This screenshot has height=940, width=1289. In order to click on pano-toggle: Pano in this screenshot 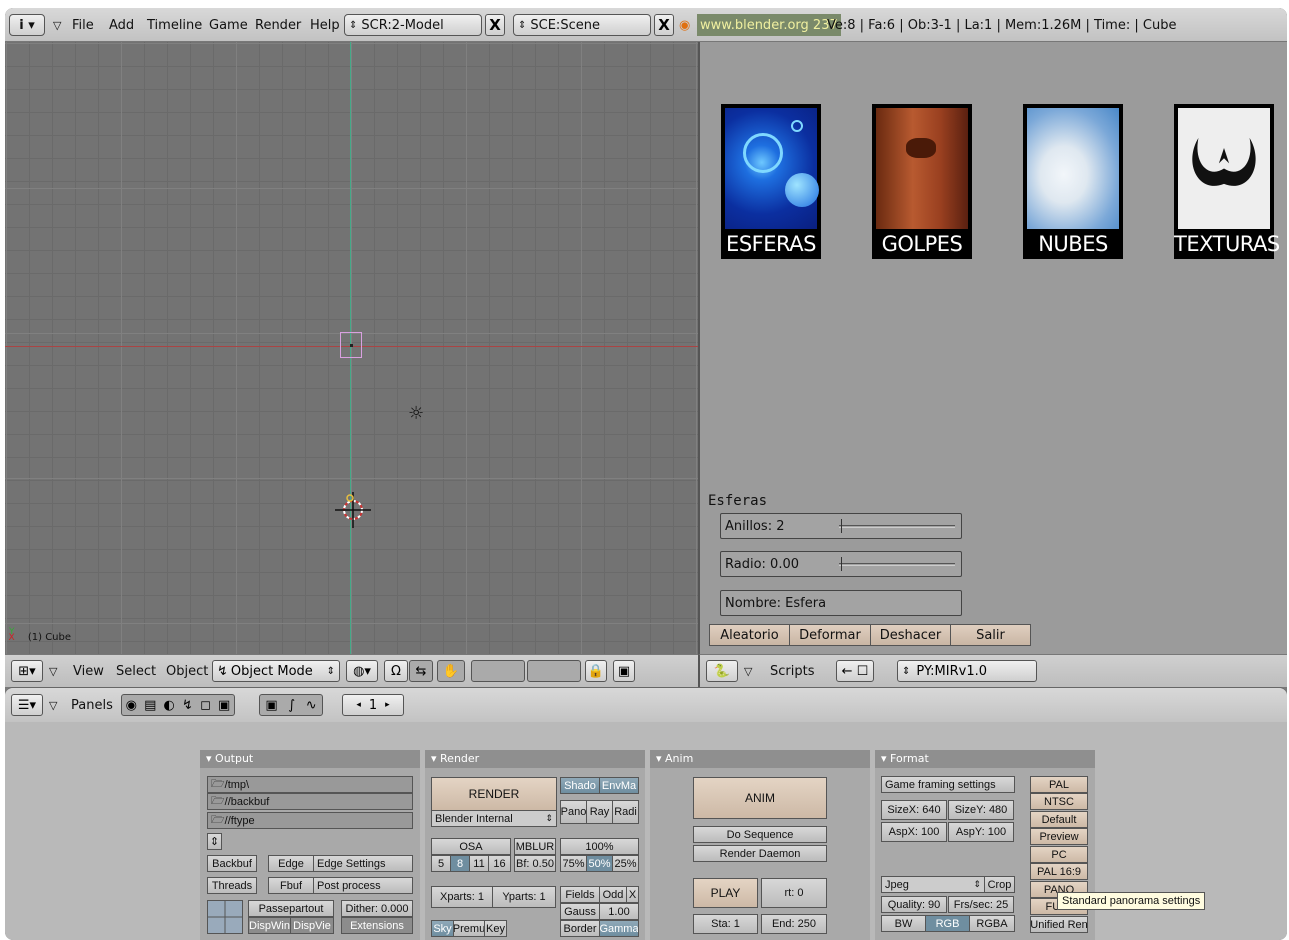, I will do `click(573, 812)`.